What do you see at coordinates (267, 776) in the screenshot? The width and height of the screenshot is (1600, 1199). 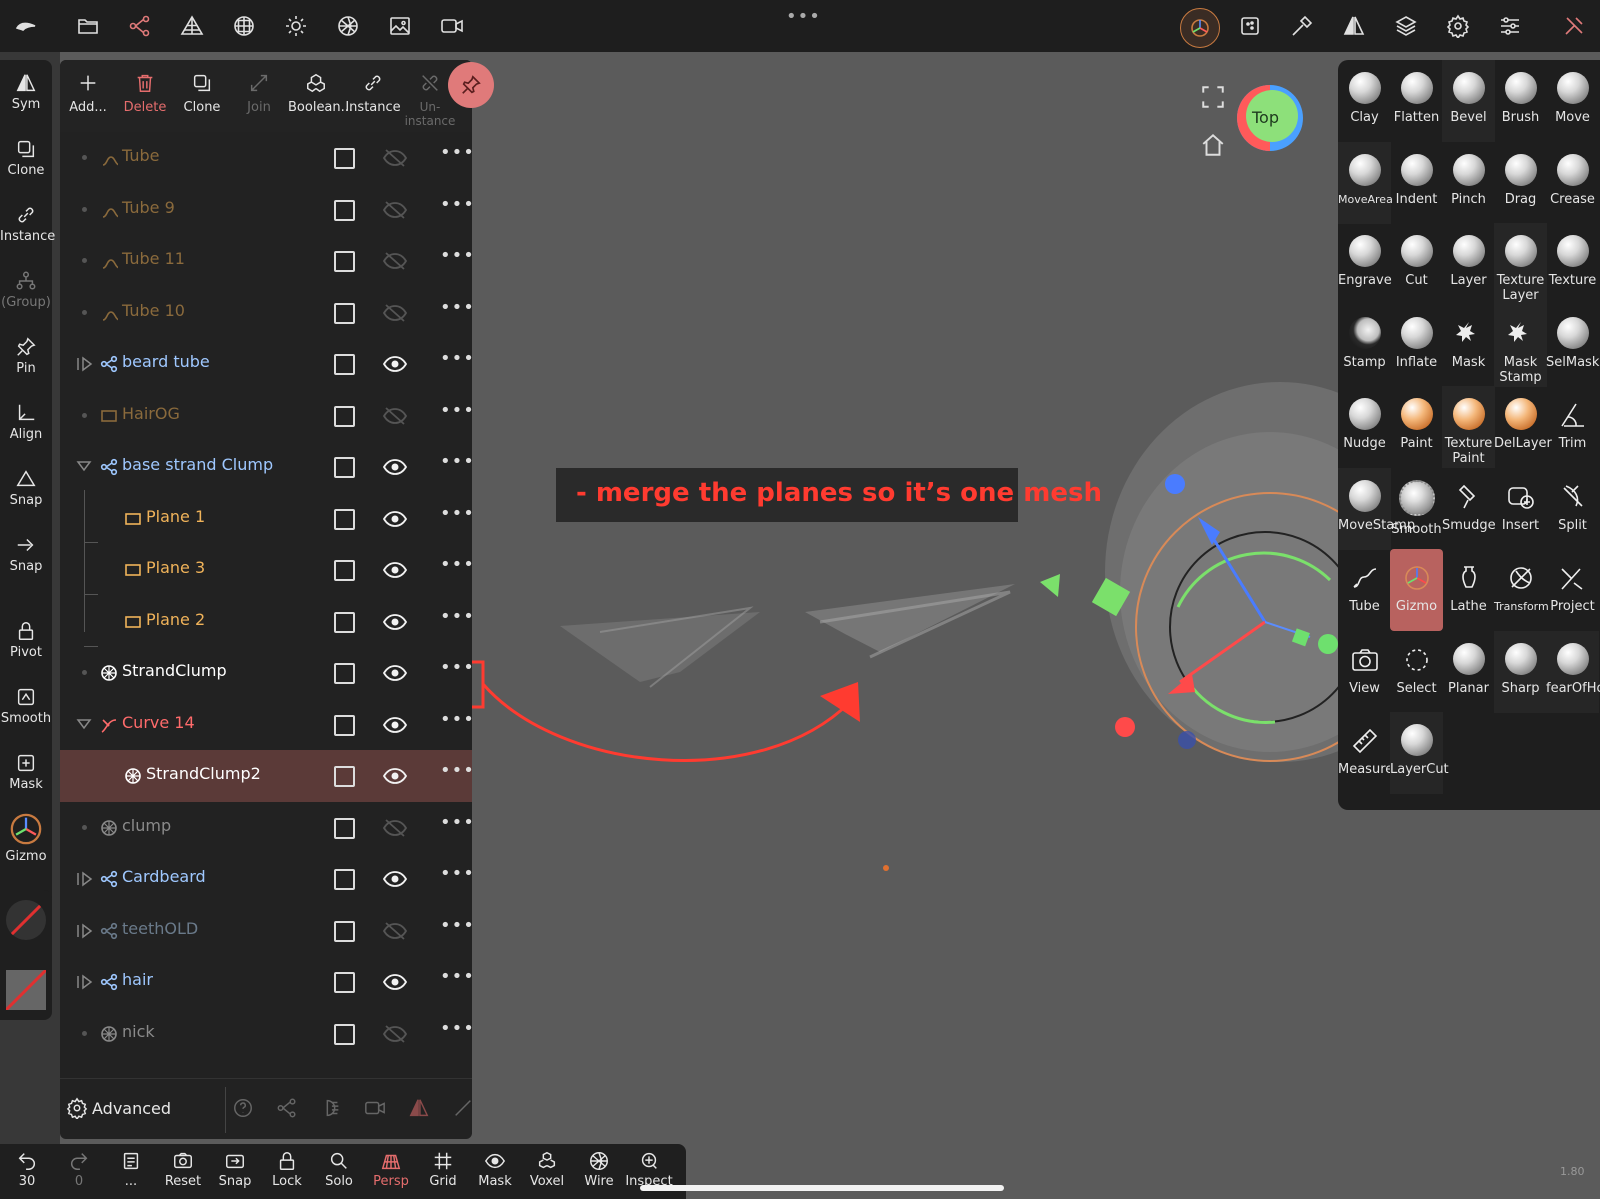 I see `scene-row: StrandClump2 •••` at bounding box center [267, 776].